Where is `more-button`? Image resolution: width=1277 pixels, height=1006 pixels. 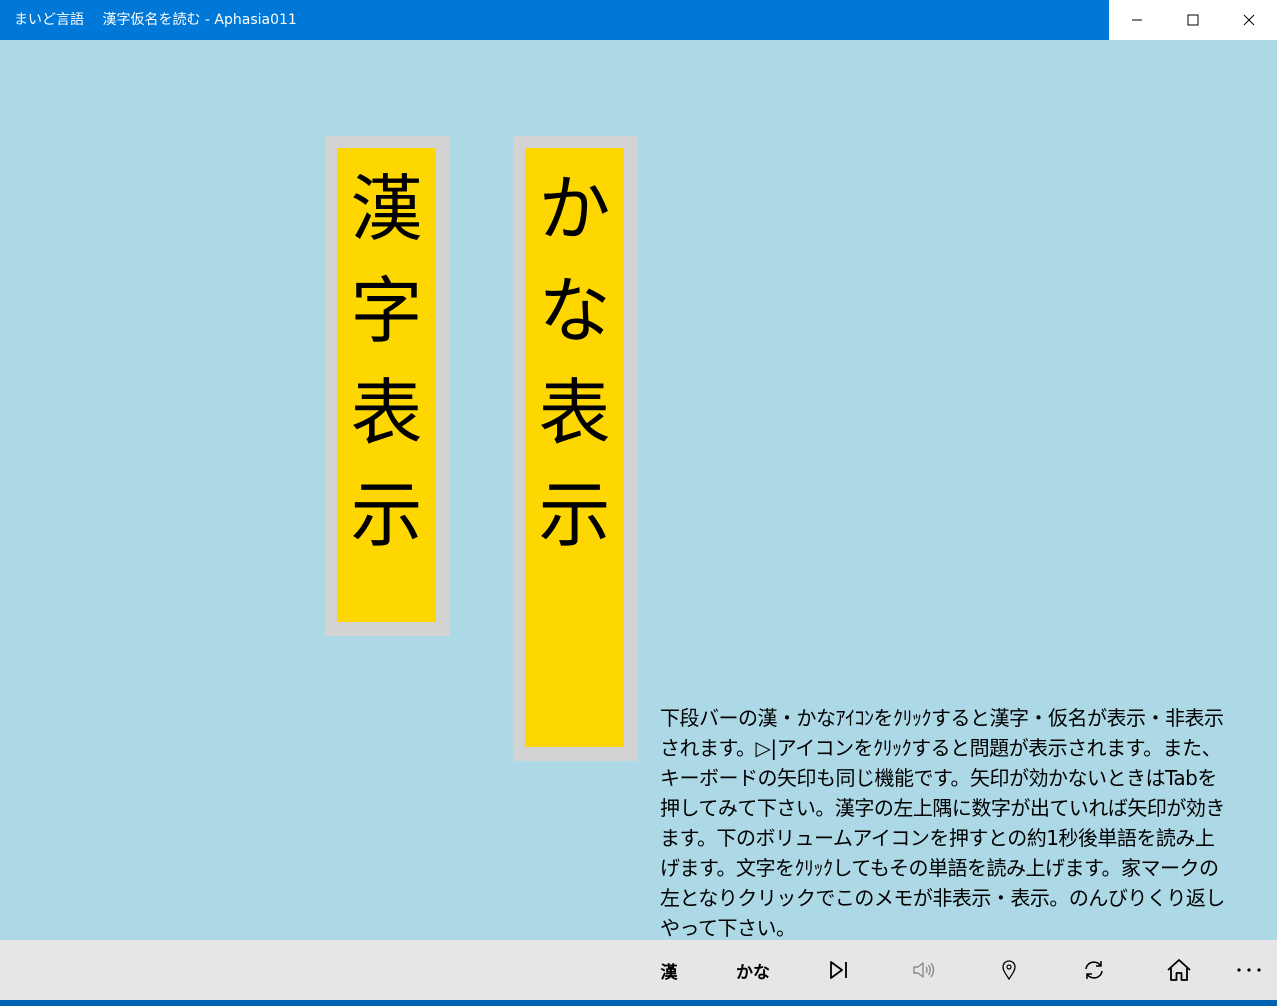
more-button is located at coordinates (1249, 970).